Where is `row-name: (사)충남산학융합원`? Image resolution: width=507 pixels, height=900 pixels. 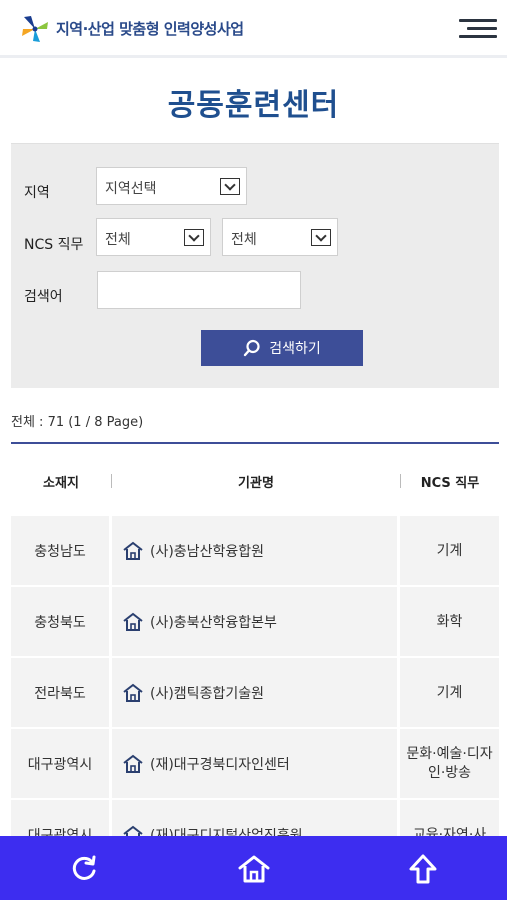
row-name: (사)충남산학융합원 is located at coordinates (207, 551).